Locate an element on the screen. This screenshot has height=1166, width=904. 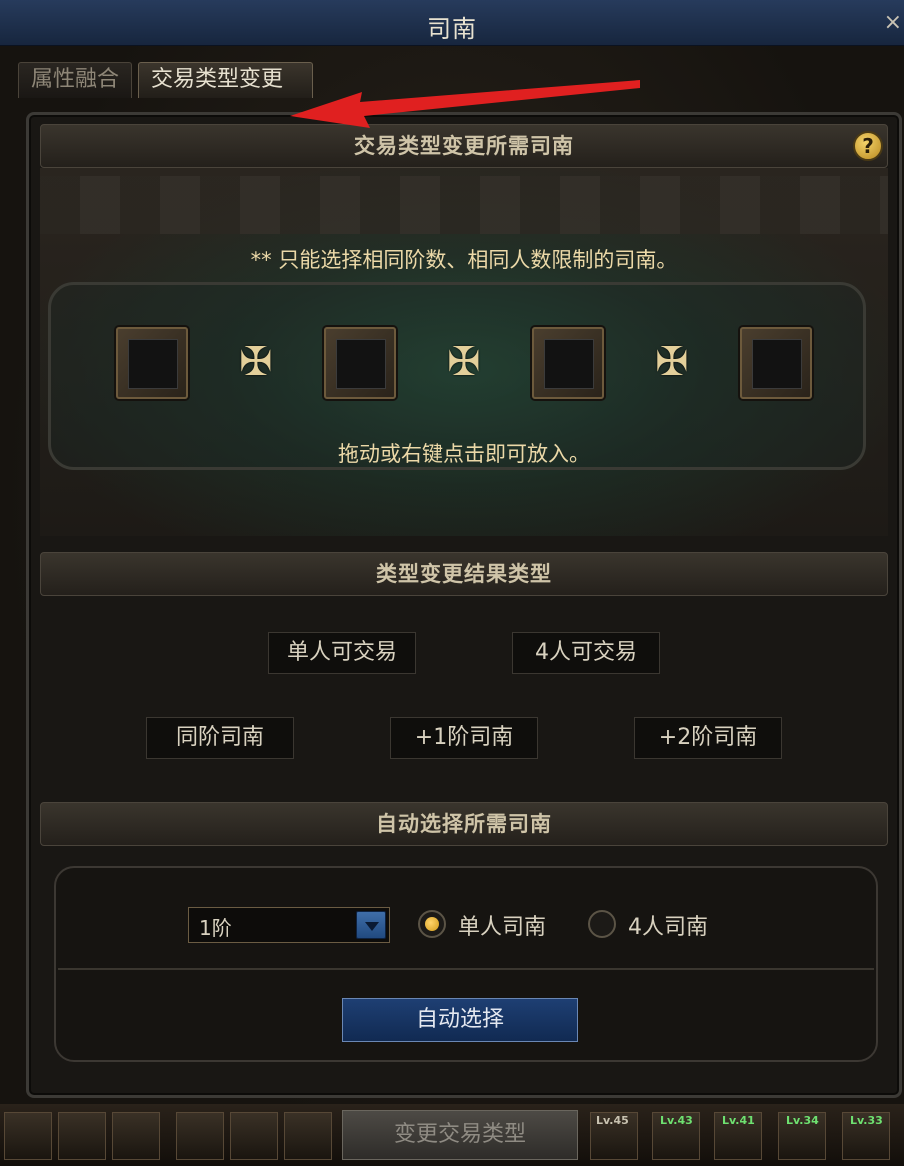
window-titlebar: 司南 × is located at coordinates (452, 23).